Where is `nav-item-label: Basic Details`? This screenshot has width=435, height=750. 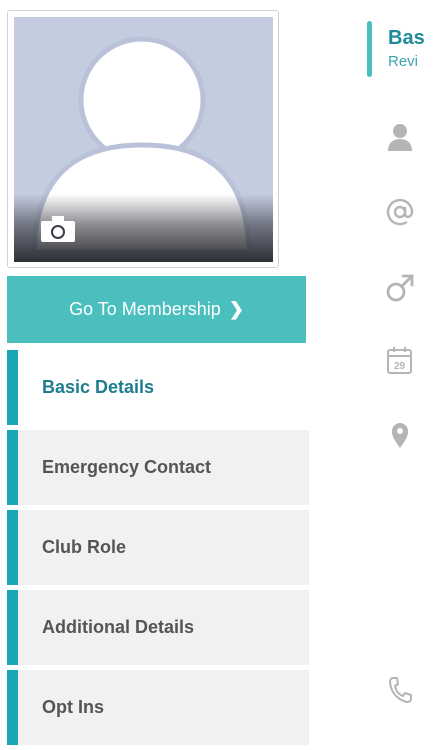 nav-item-label: Basic Details is located at coordinates (98, 387).